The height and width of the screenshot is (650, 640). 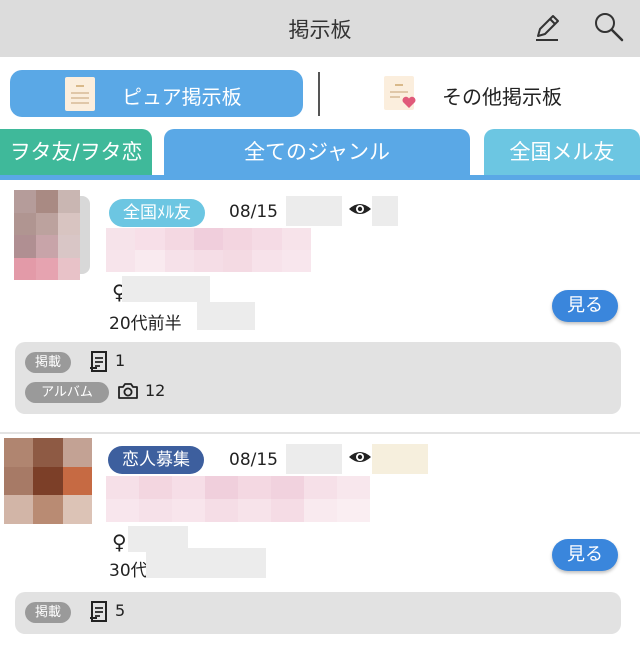 I want to click on pencil-icon, so click(x=547, y=27).